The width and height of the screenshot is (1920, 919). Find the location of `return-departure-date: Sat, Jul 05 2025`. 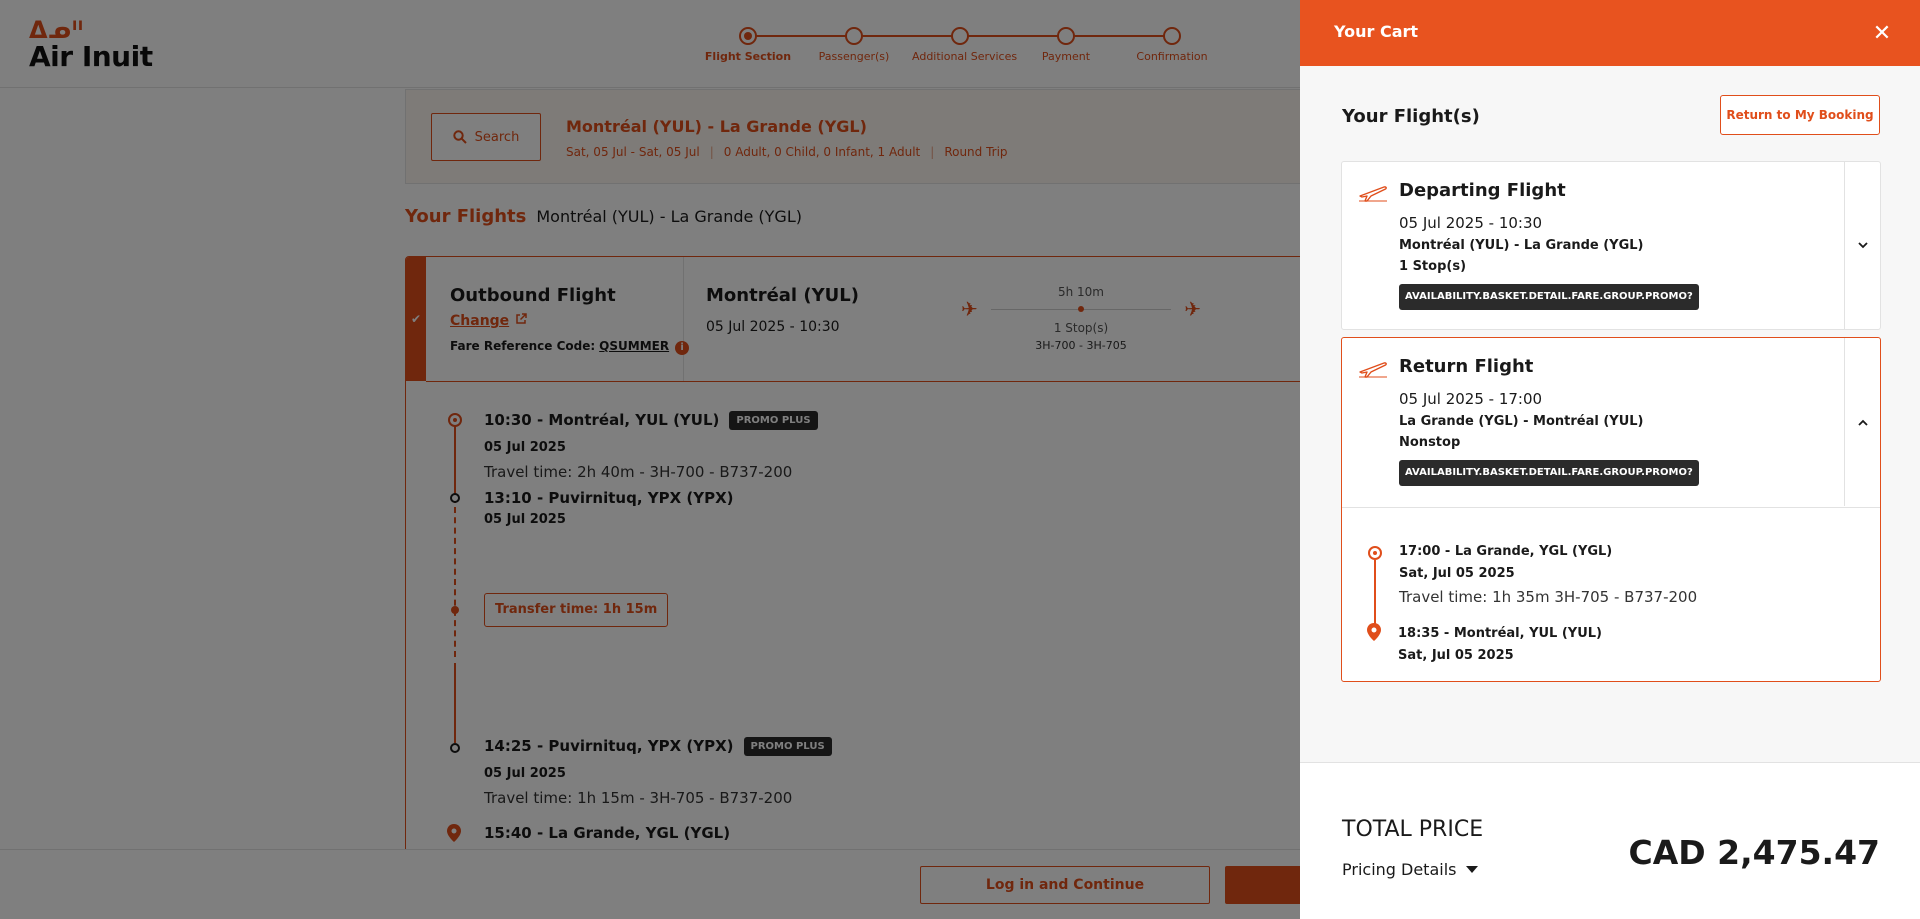

return-departure-date: Sat, Jul 05 2025 is located at coordinates (1457, 573).